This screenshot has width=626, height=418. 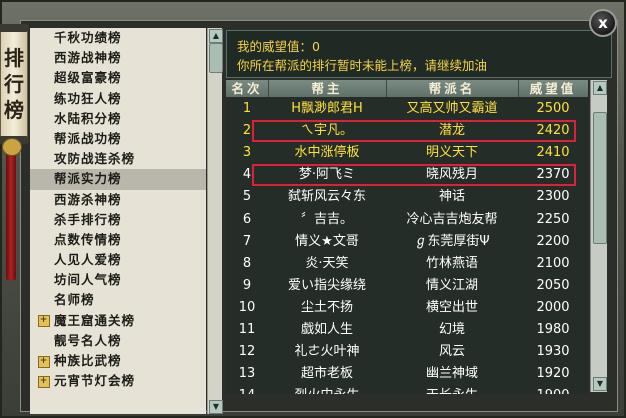 I want to click on rank-cell: 3, so click(x=247, y=153).